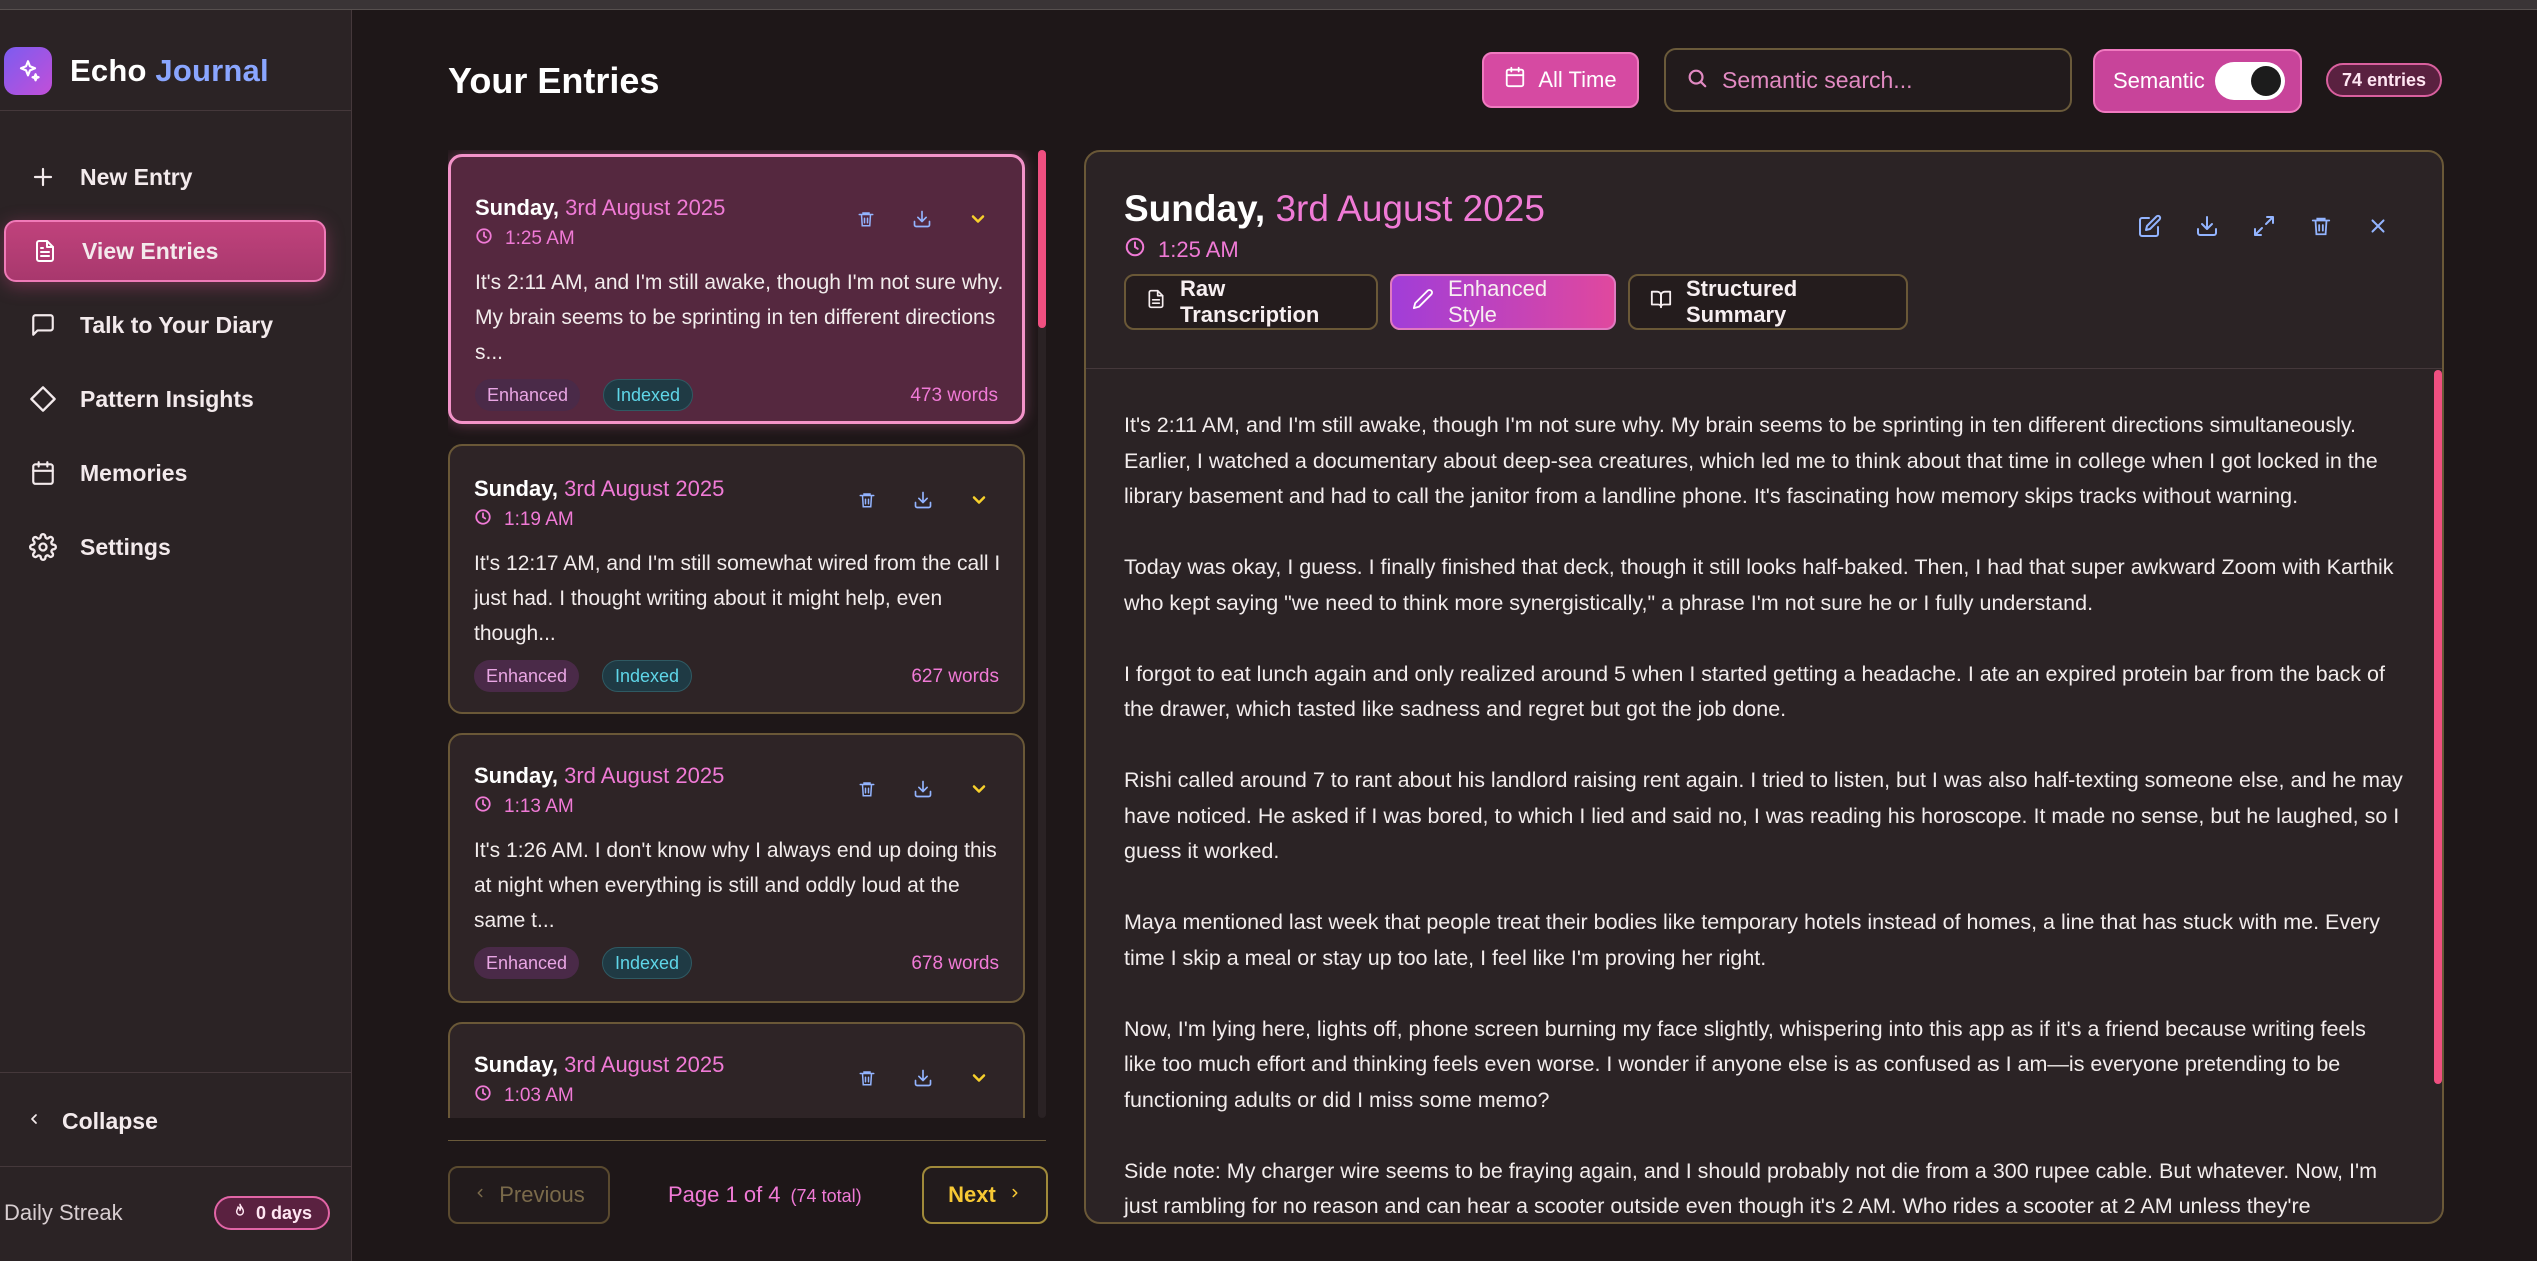 Image resolution: width=2537 pixels, height=1261 pixels. I want to click on sidebar-item-label: Settings, so click(125, 546).